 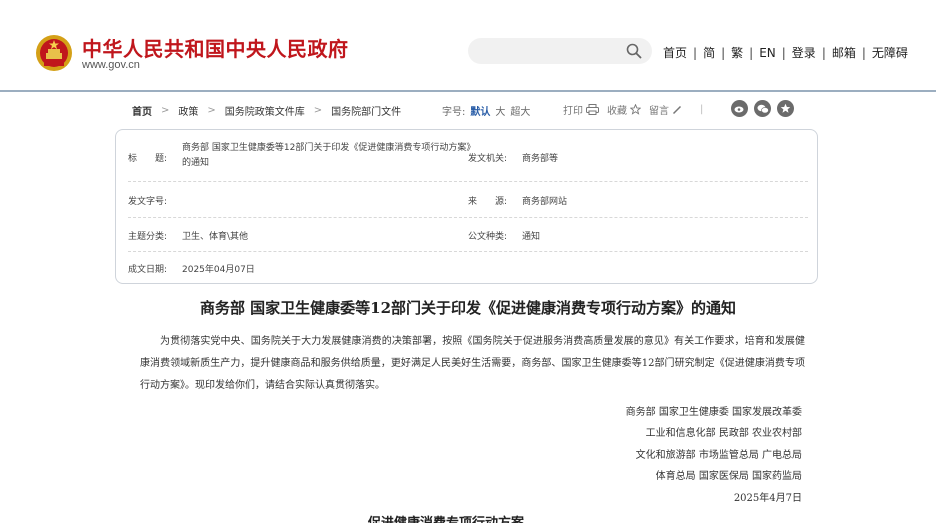 I want to click on source-label: 来 源:, so click(x=488, y=202).